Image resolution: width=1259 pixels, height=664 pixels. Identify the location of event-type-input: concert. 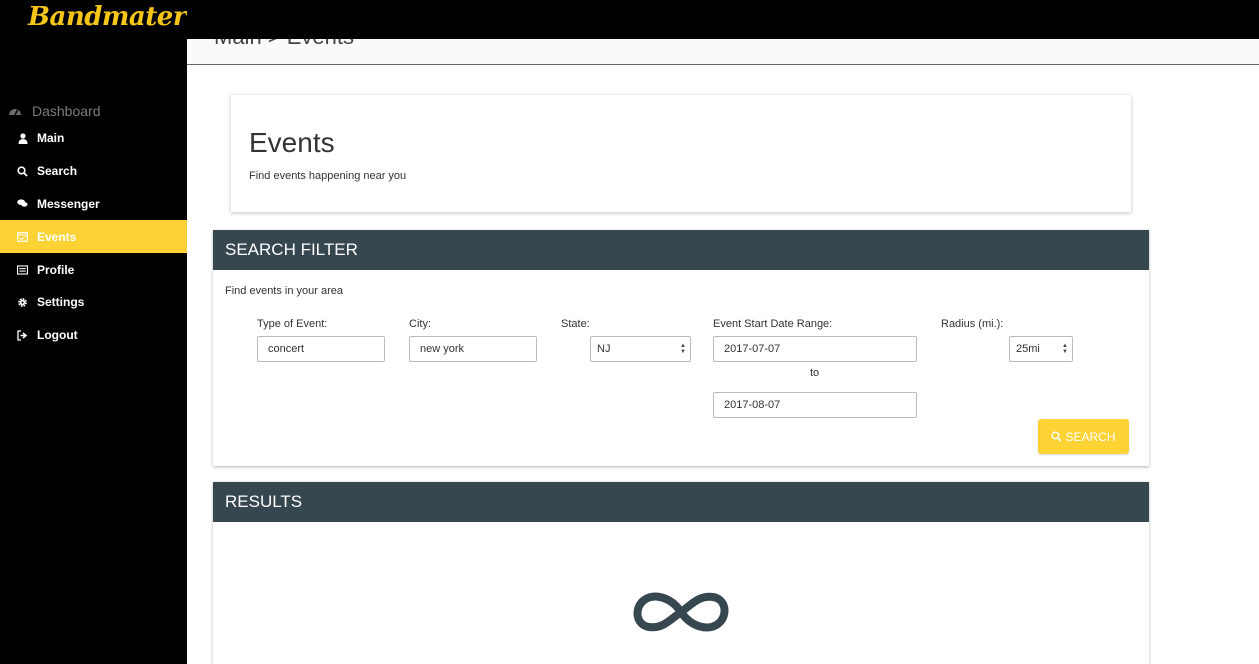
(321, 349).